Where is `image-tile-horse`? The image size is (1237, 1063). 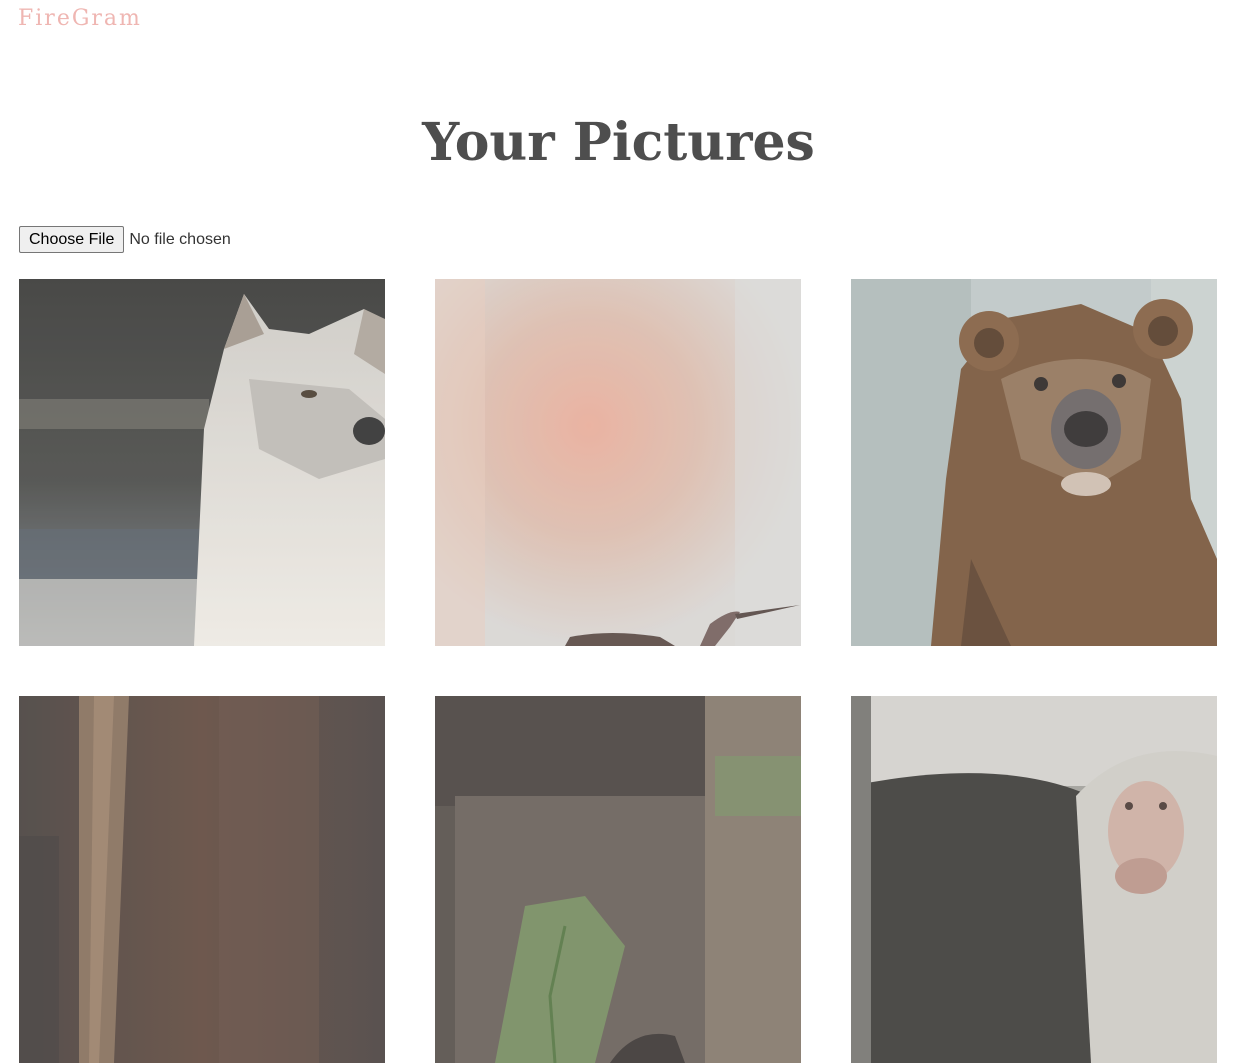
image-tile-horse is located at coordinates (202, 879).